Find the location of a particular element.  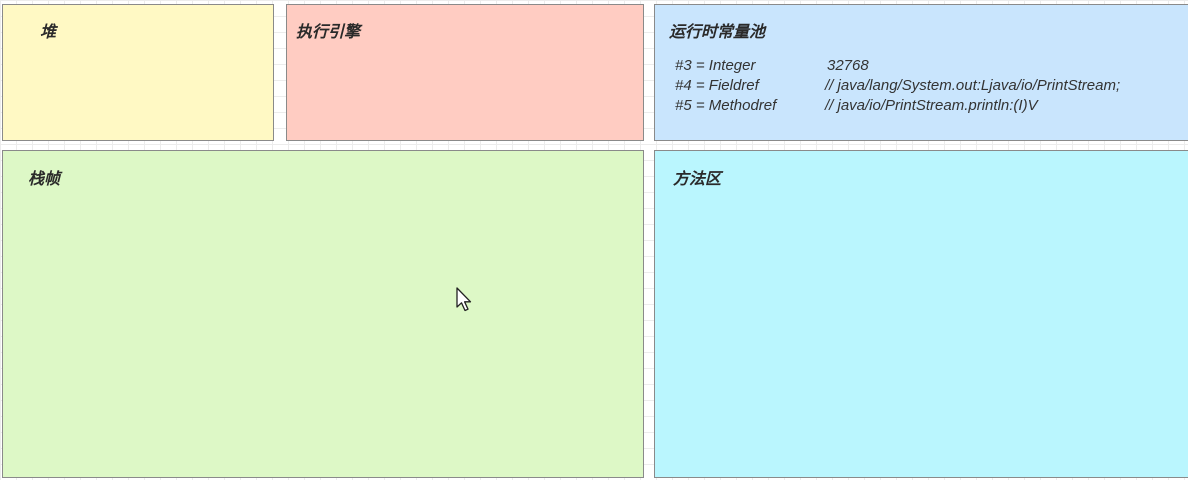

heap-panel: 堆 is located at coordinates (138, 72).